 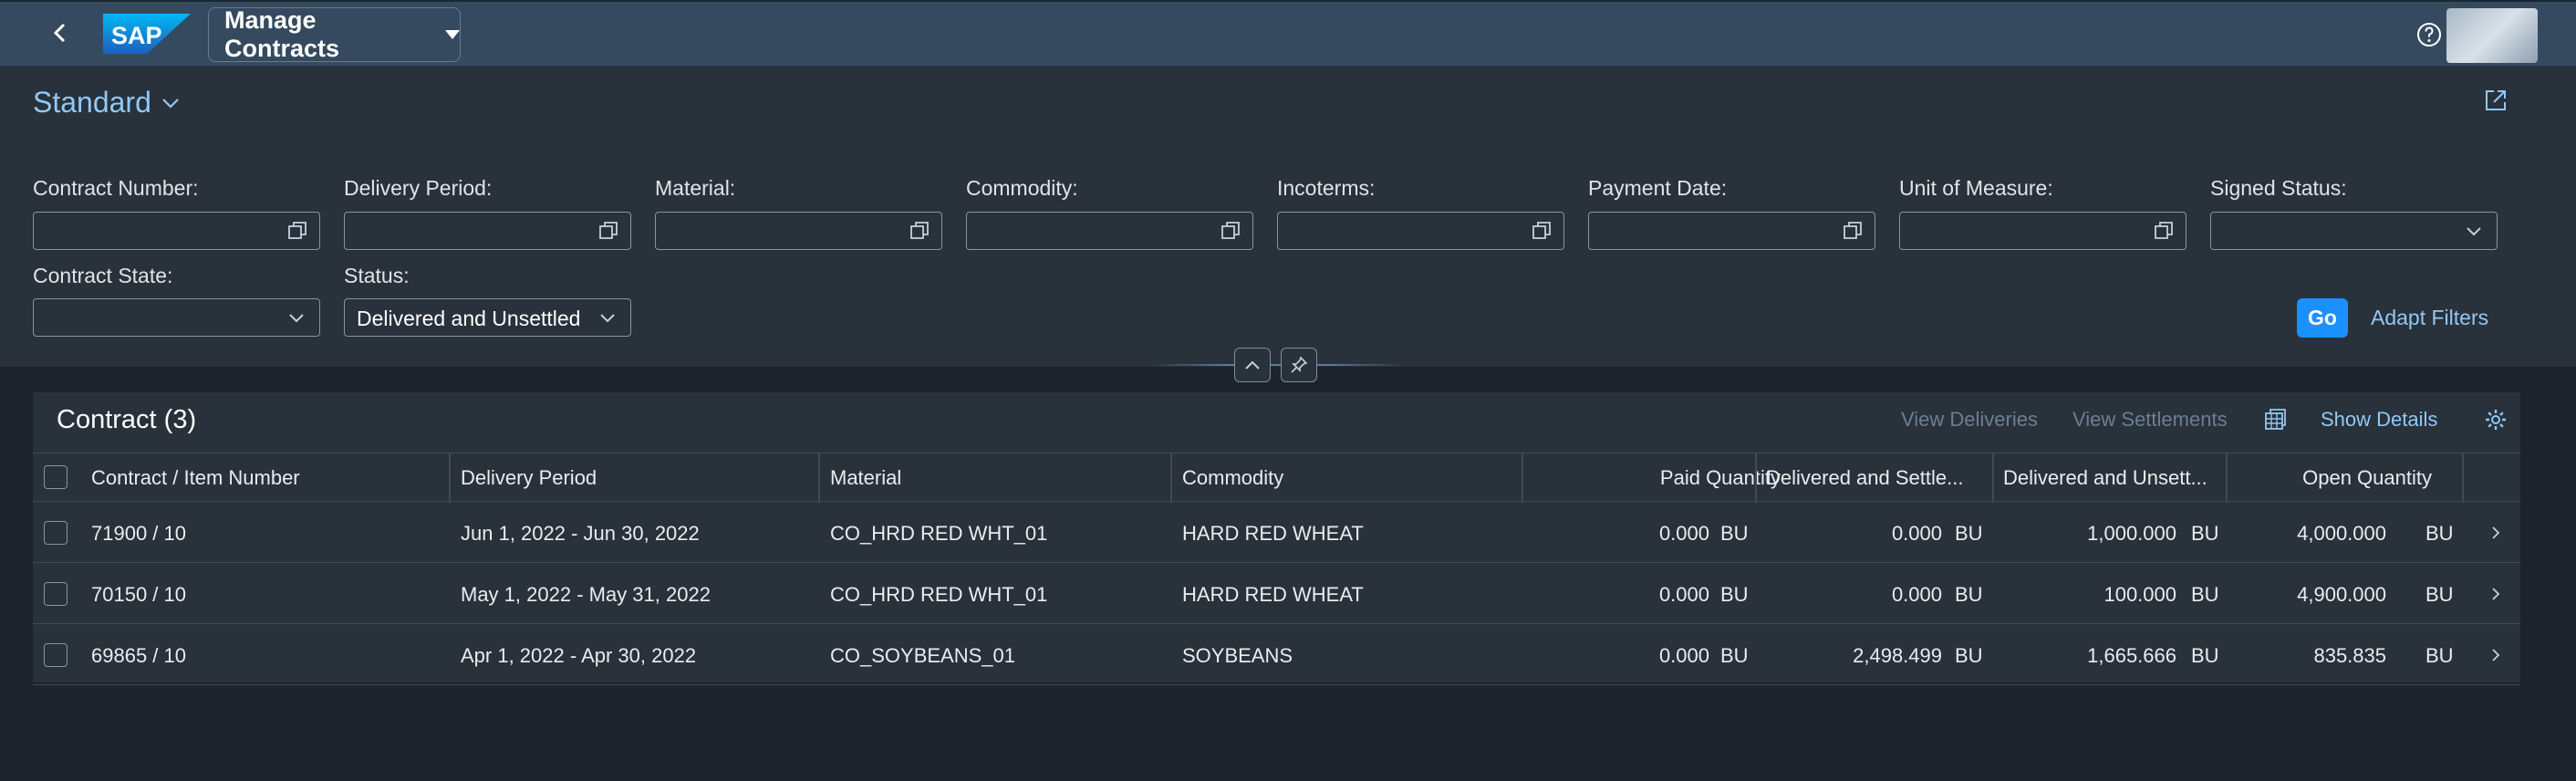 I want to click on delivered-unsettled-quantity: 1,000.000, so click(x=2131, y=533).